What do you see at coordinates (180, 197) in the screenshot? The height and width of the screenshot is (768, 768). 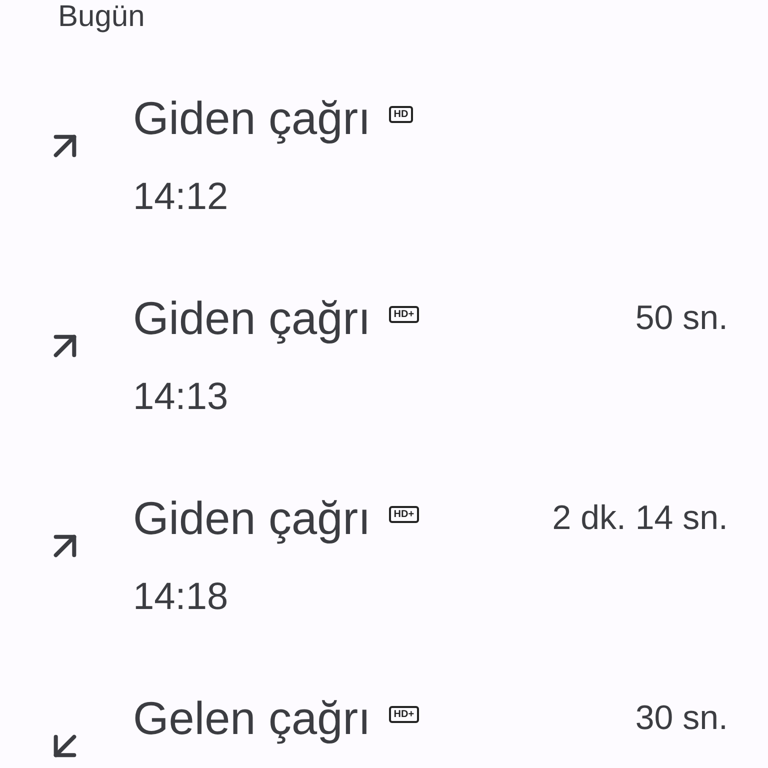 I see `call-time: 14:12` at bounding box center [180, 197].